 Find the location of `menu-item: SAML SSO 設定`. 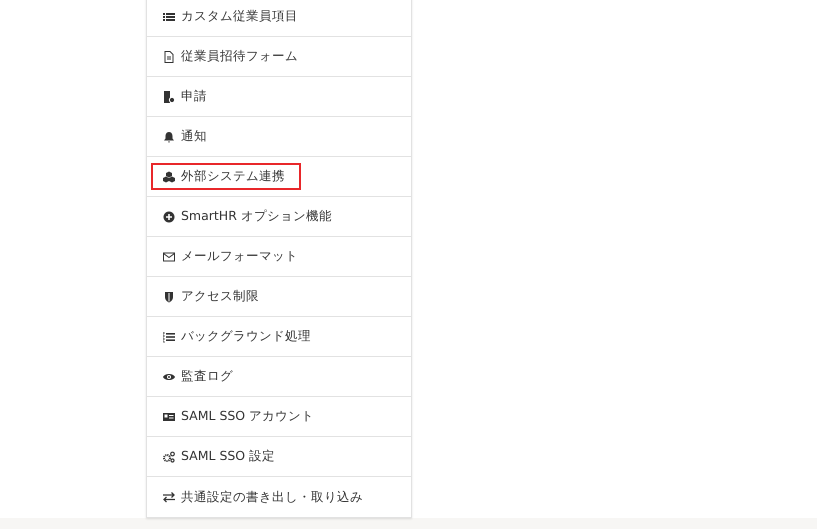

menu-item: SAML SSO 設定 is located at coordinates (221, 456).